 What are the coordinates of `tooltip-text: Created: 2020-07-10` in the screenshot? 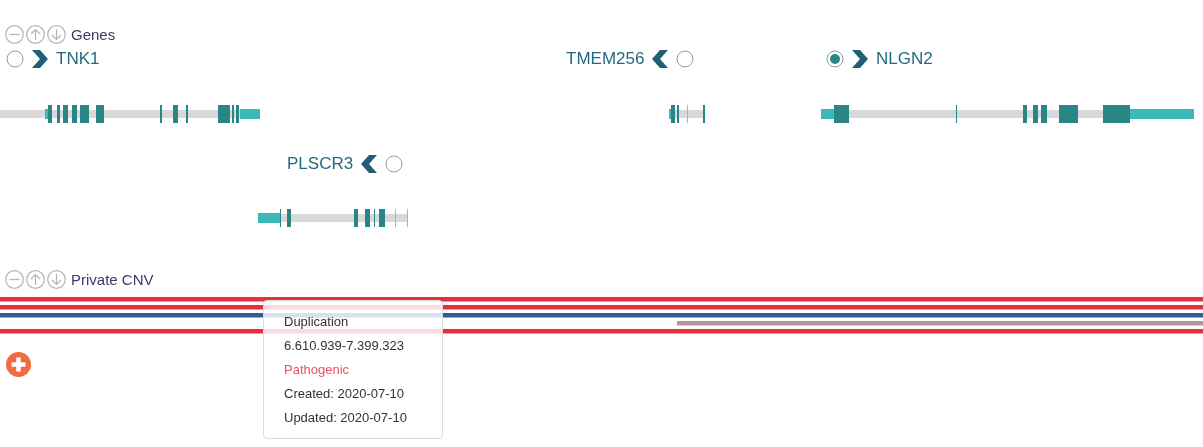 It's located at (344, 394).